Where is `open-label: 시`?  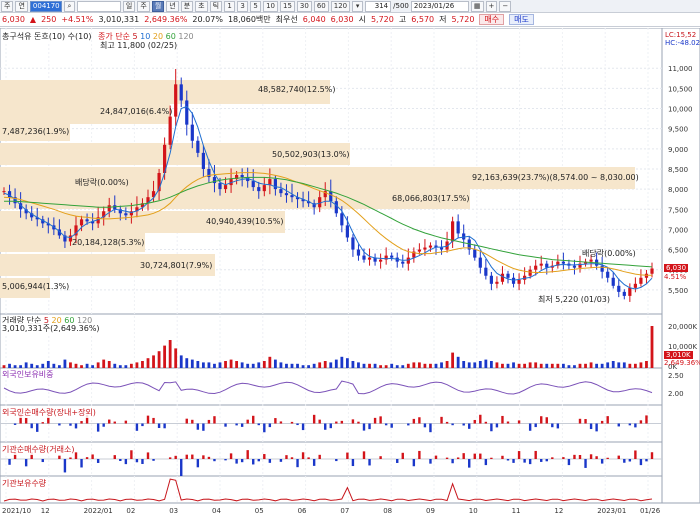 open-label: 시 is located at coordinates (362, 19).